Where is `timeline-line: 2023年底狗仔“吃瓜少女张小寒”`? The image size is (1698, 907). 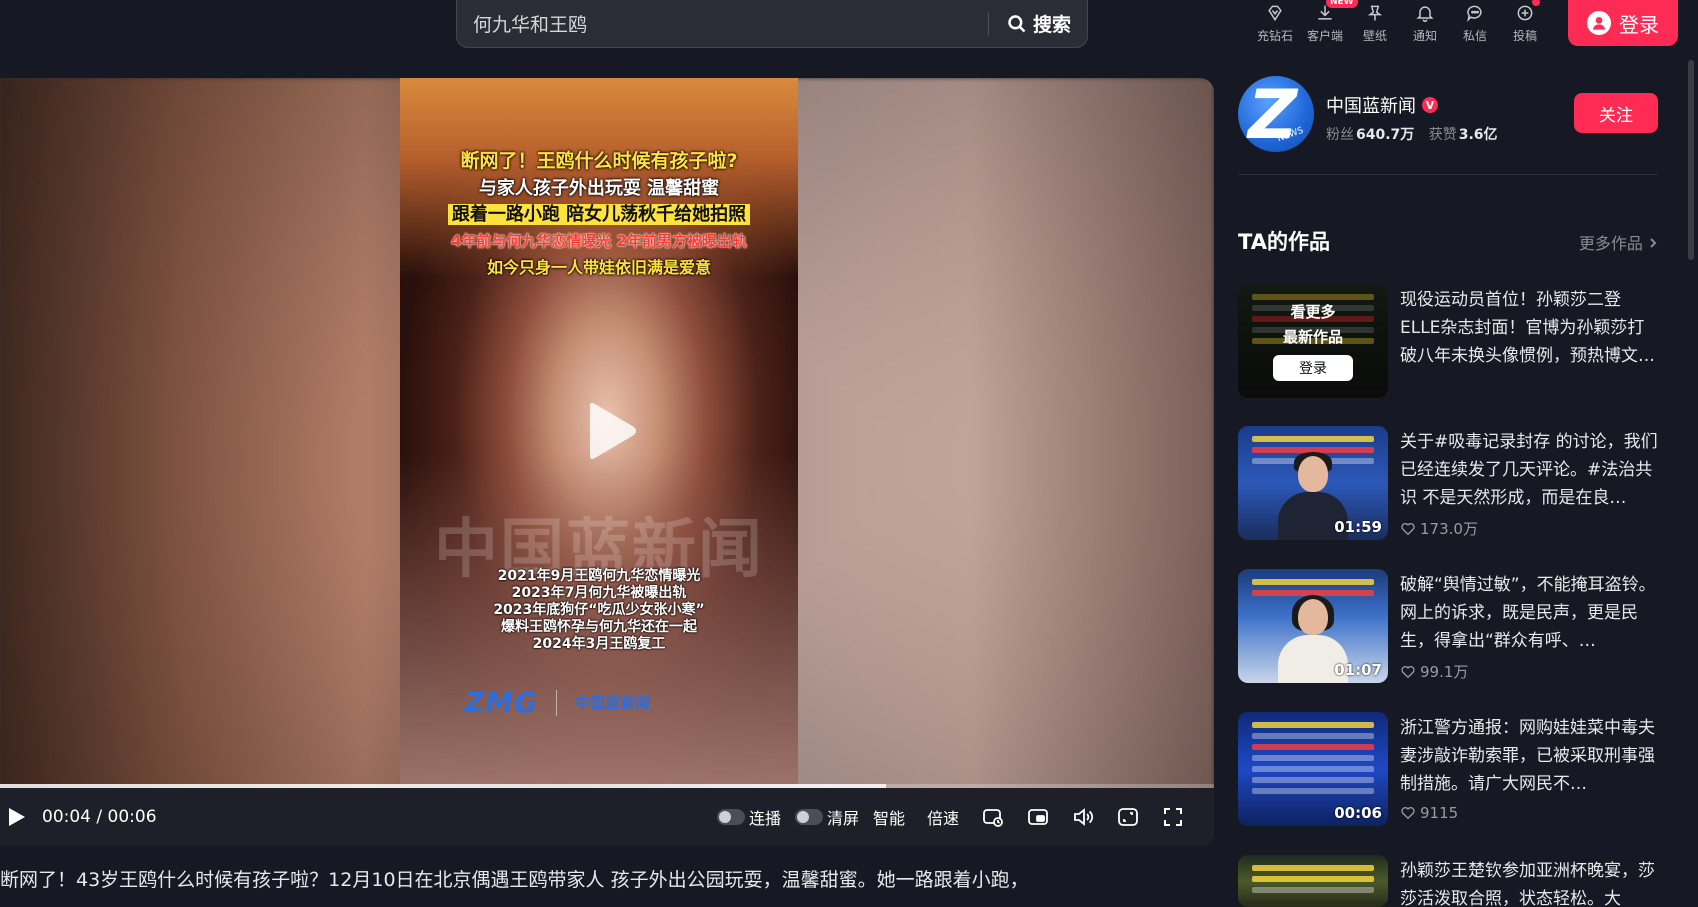 timeline-line: 2023年底狗仔“吃瓜少女张小寒” is located at coordinates (599, 610).